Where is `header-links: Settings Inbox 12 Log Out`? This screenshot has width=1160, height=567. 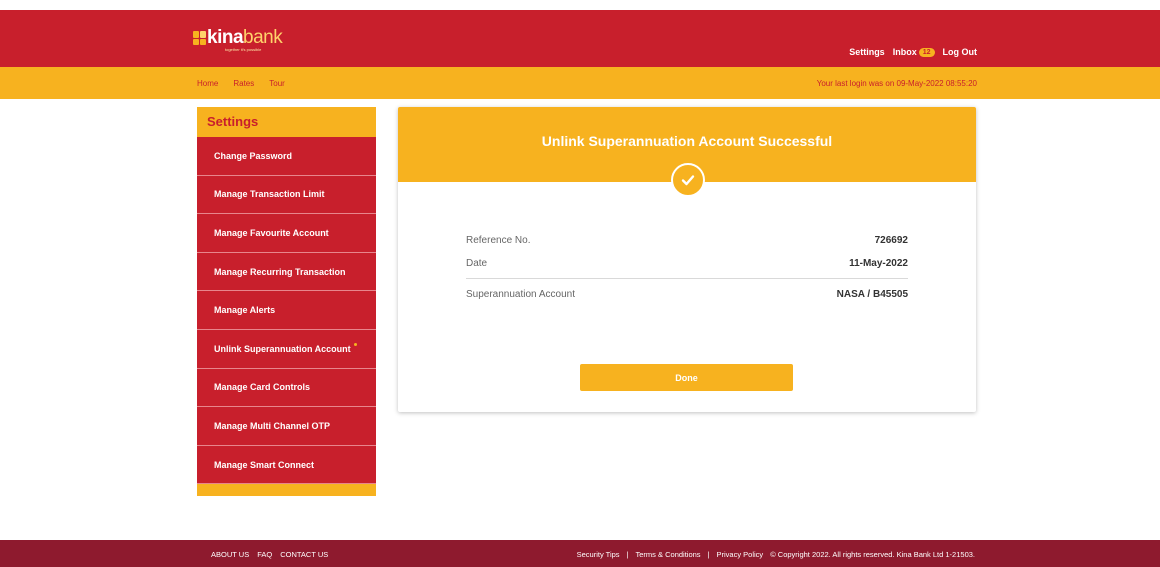
header-links: Settings Inbox 12 Log Out is located at coordinates (913, 52).